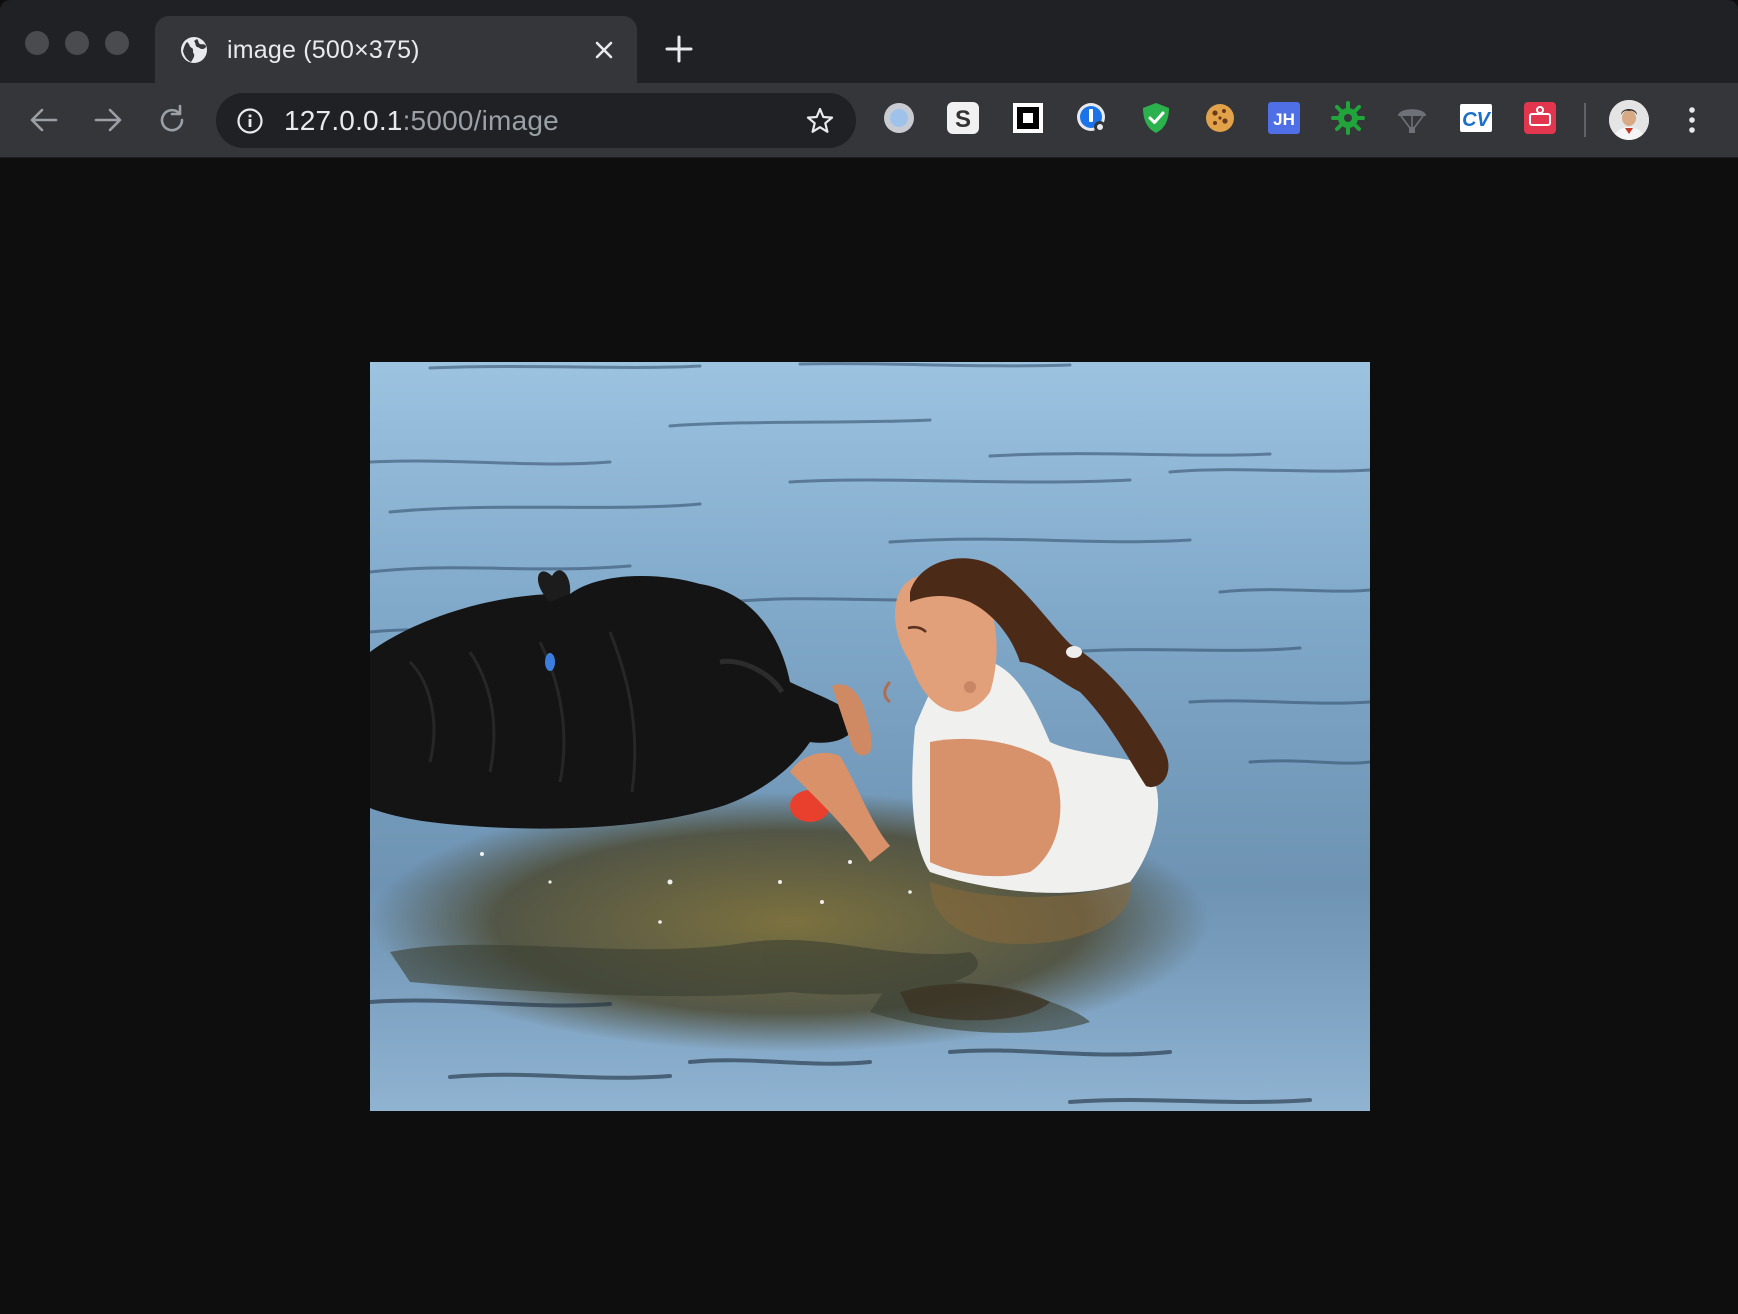 The image size is (1738, 1314). Describe the element at coordinates (77, 43) in the screenshot. I see `window-minimize-button` at that location.